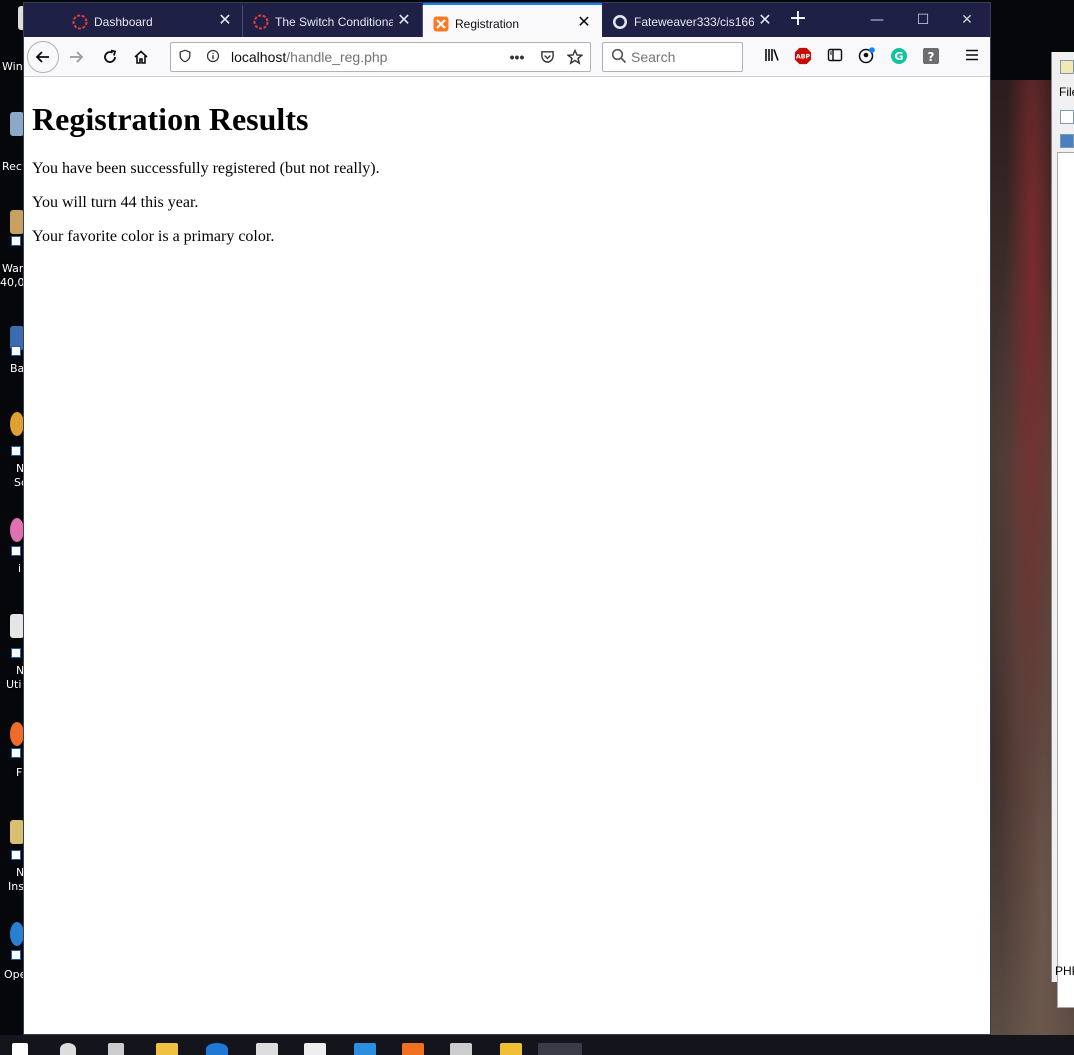 This screenshot has height=1055, width=1074. I want to click on new-tab-button: +, so click(798, 20).